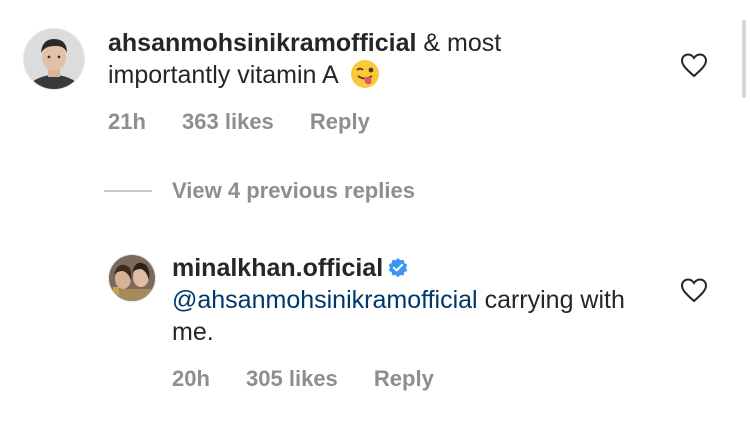  Describe the element at coordinates (191, 378) in the screenshot. I see `comment-timestamp: 20h` at that location.